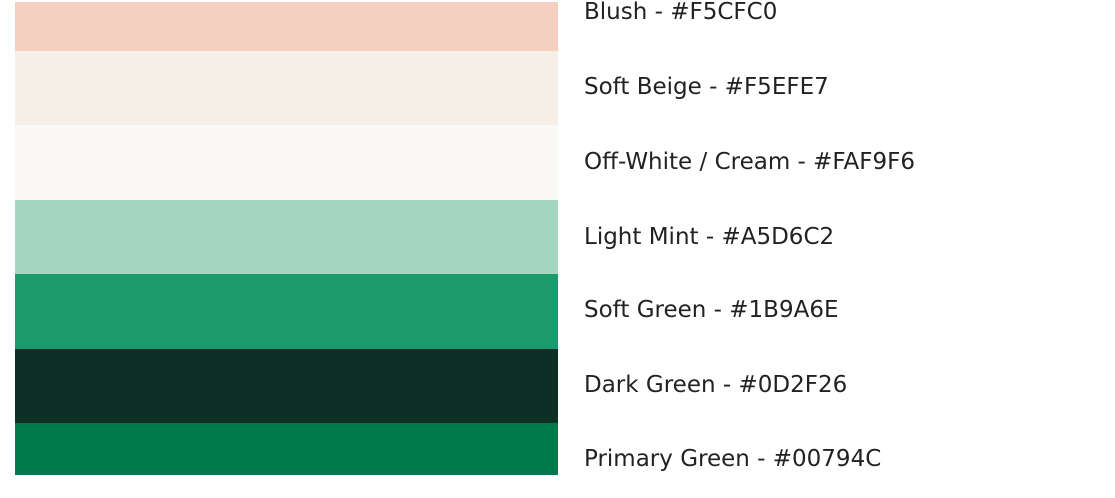 The width and height of the screenshot is (1115, 498). What do you see at coordinates (716, 385) in the screenshot?
I see `color-label-dark-green: Dark Green - #0D2F26` at bounding box center [716, 385].